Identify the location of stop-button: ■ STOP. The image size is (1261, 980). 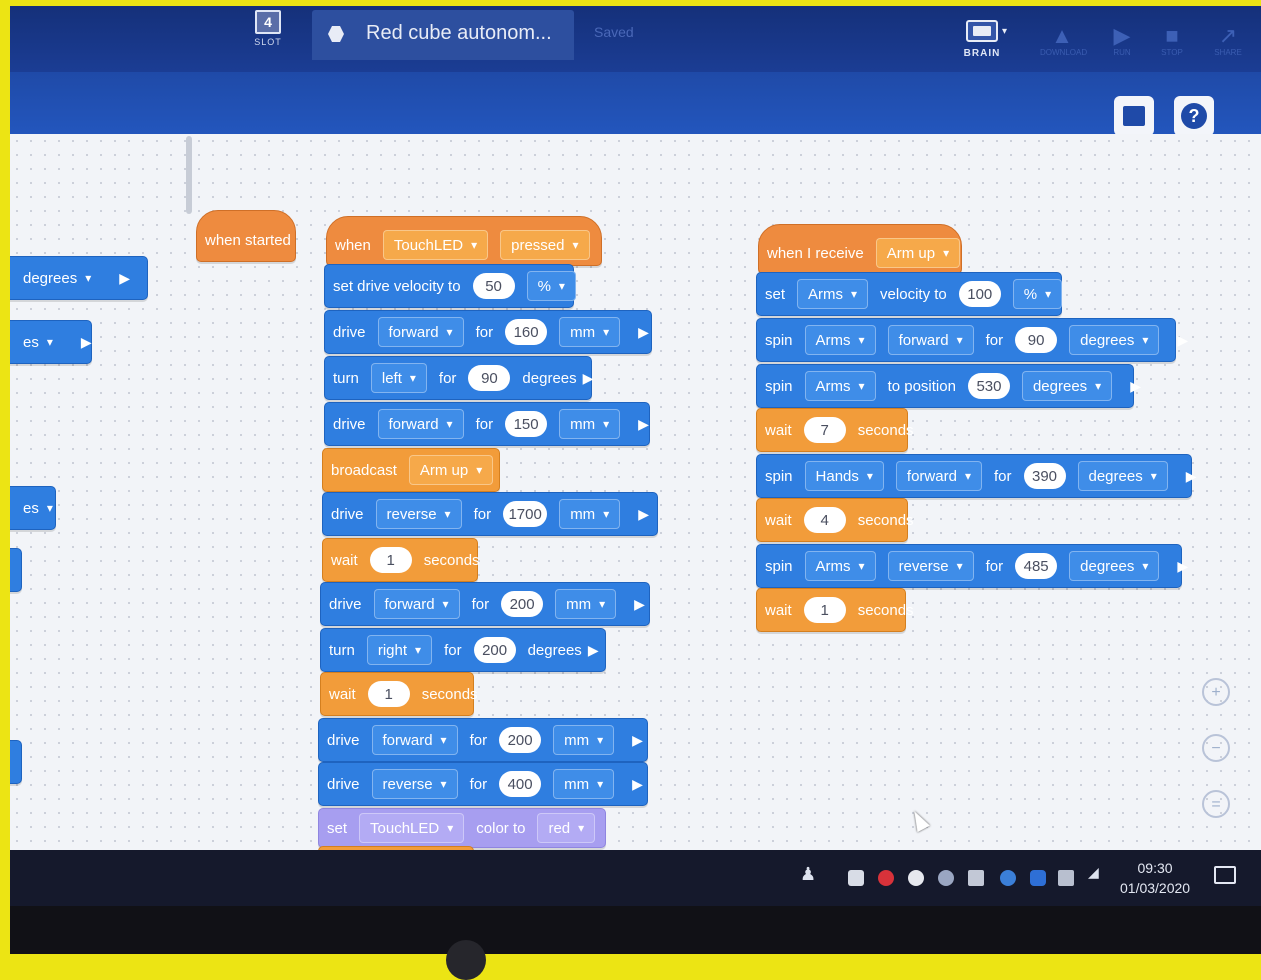
(1172, 41).